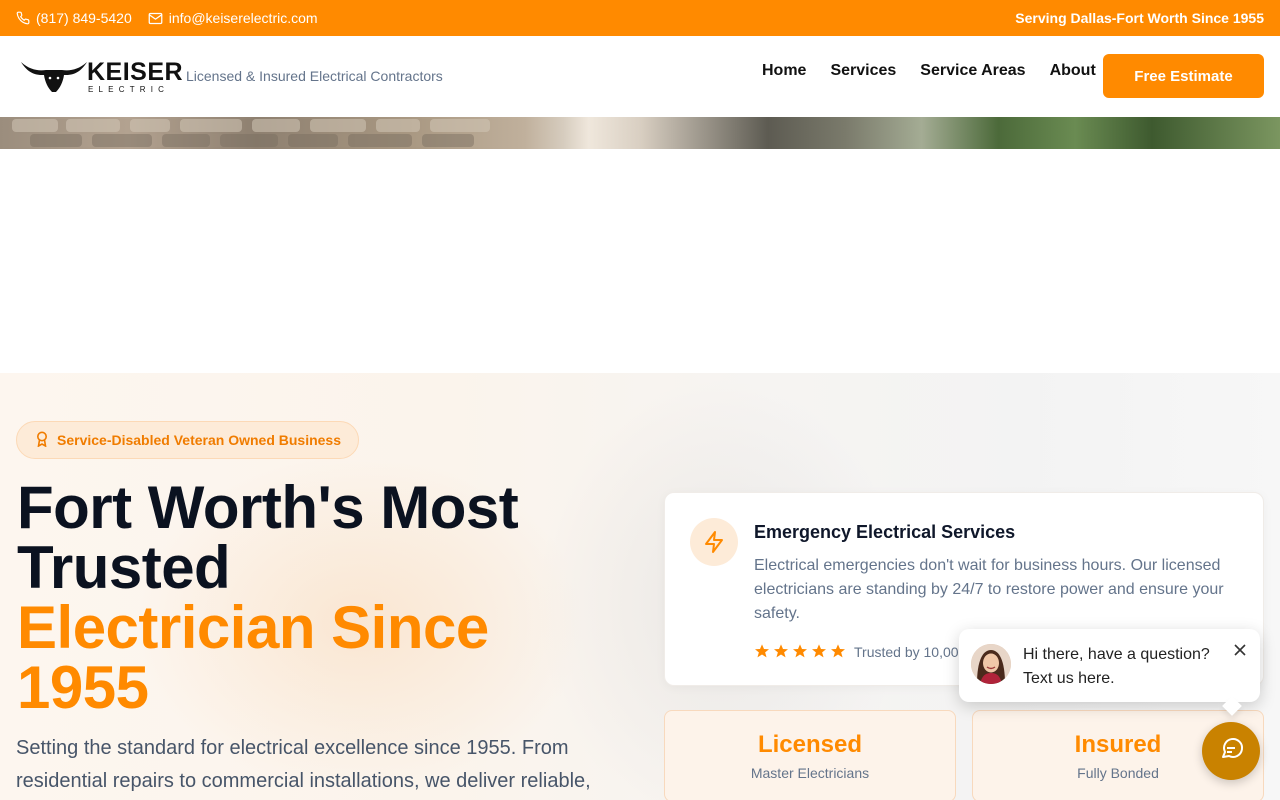  Describe the element at coordinates (1069, 678) in the screenshot. I see `chat-message-line-2: Text us here.` at that location.